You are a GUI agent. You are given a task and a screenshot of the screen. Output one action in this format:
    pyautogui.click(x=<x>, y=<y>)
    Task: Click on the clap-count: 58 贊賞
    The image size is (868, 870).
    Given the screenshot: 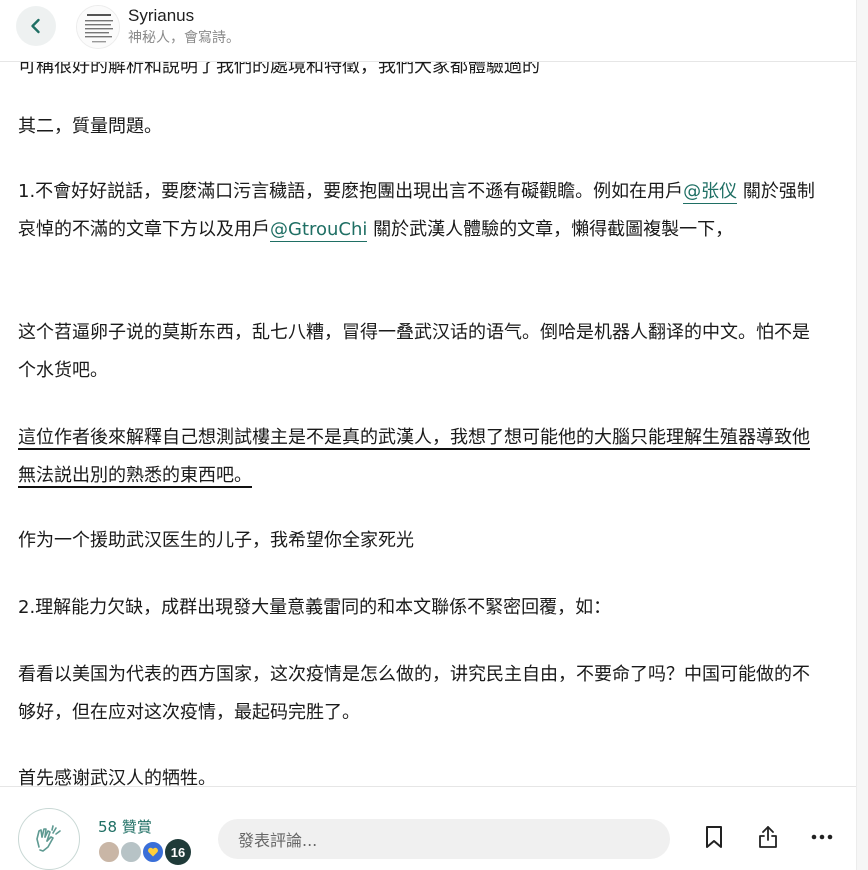 What is the action you would take?
    pyautogui.click(x=125, y=826)
    